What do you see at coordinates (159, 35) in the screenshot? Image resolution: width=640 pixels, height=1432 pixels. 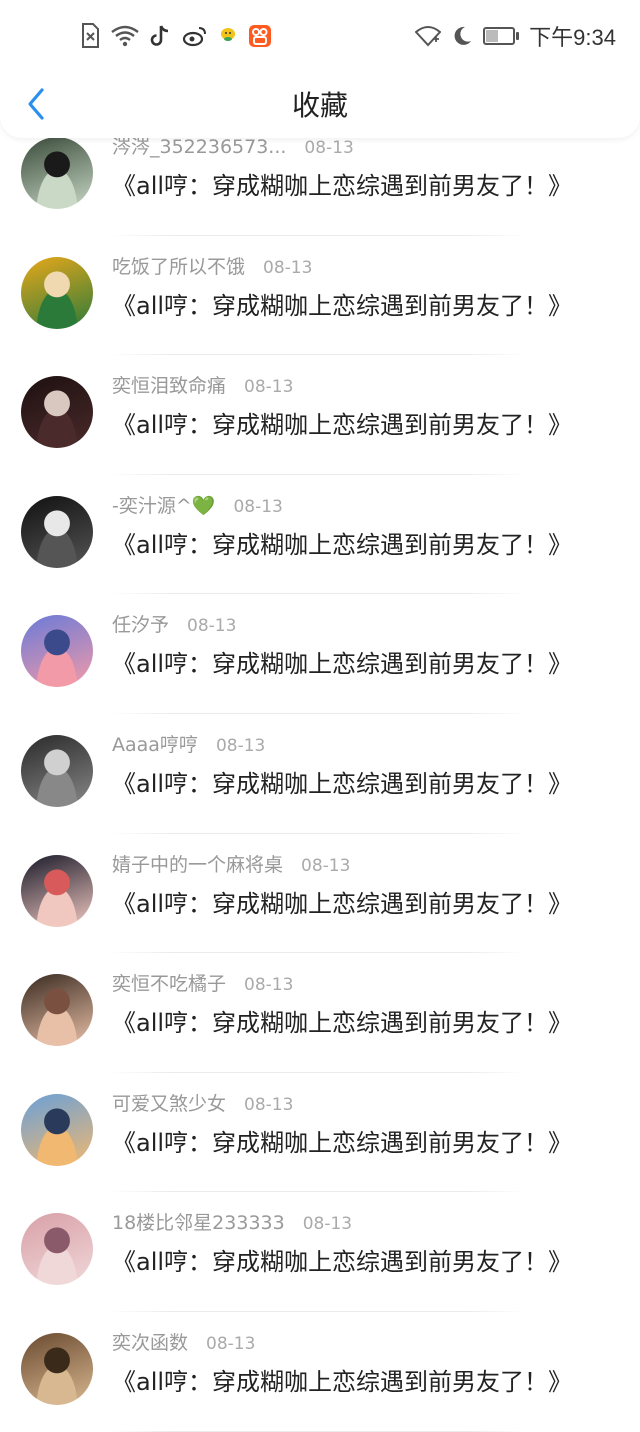 I see `tiktok-icon` at bounding box center [159, 35].